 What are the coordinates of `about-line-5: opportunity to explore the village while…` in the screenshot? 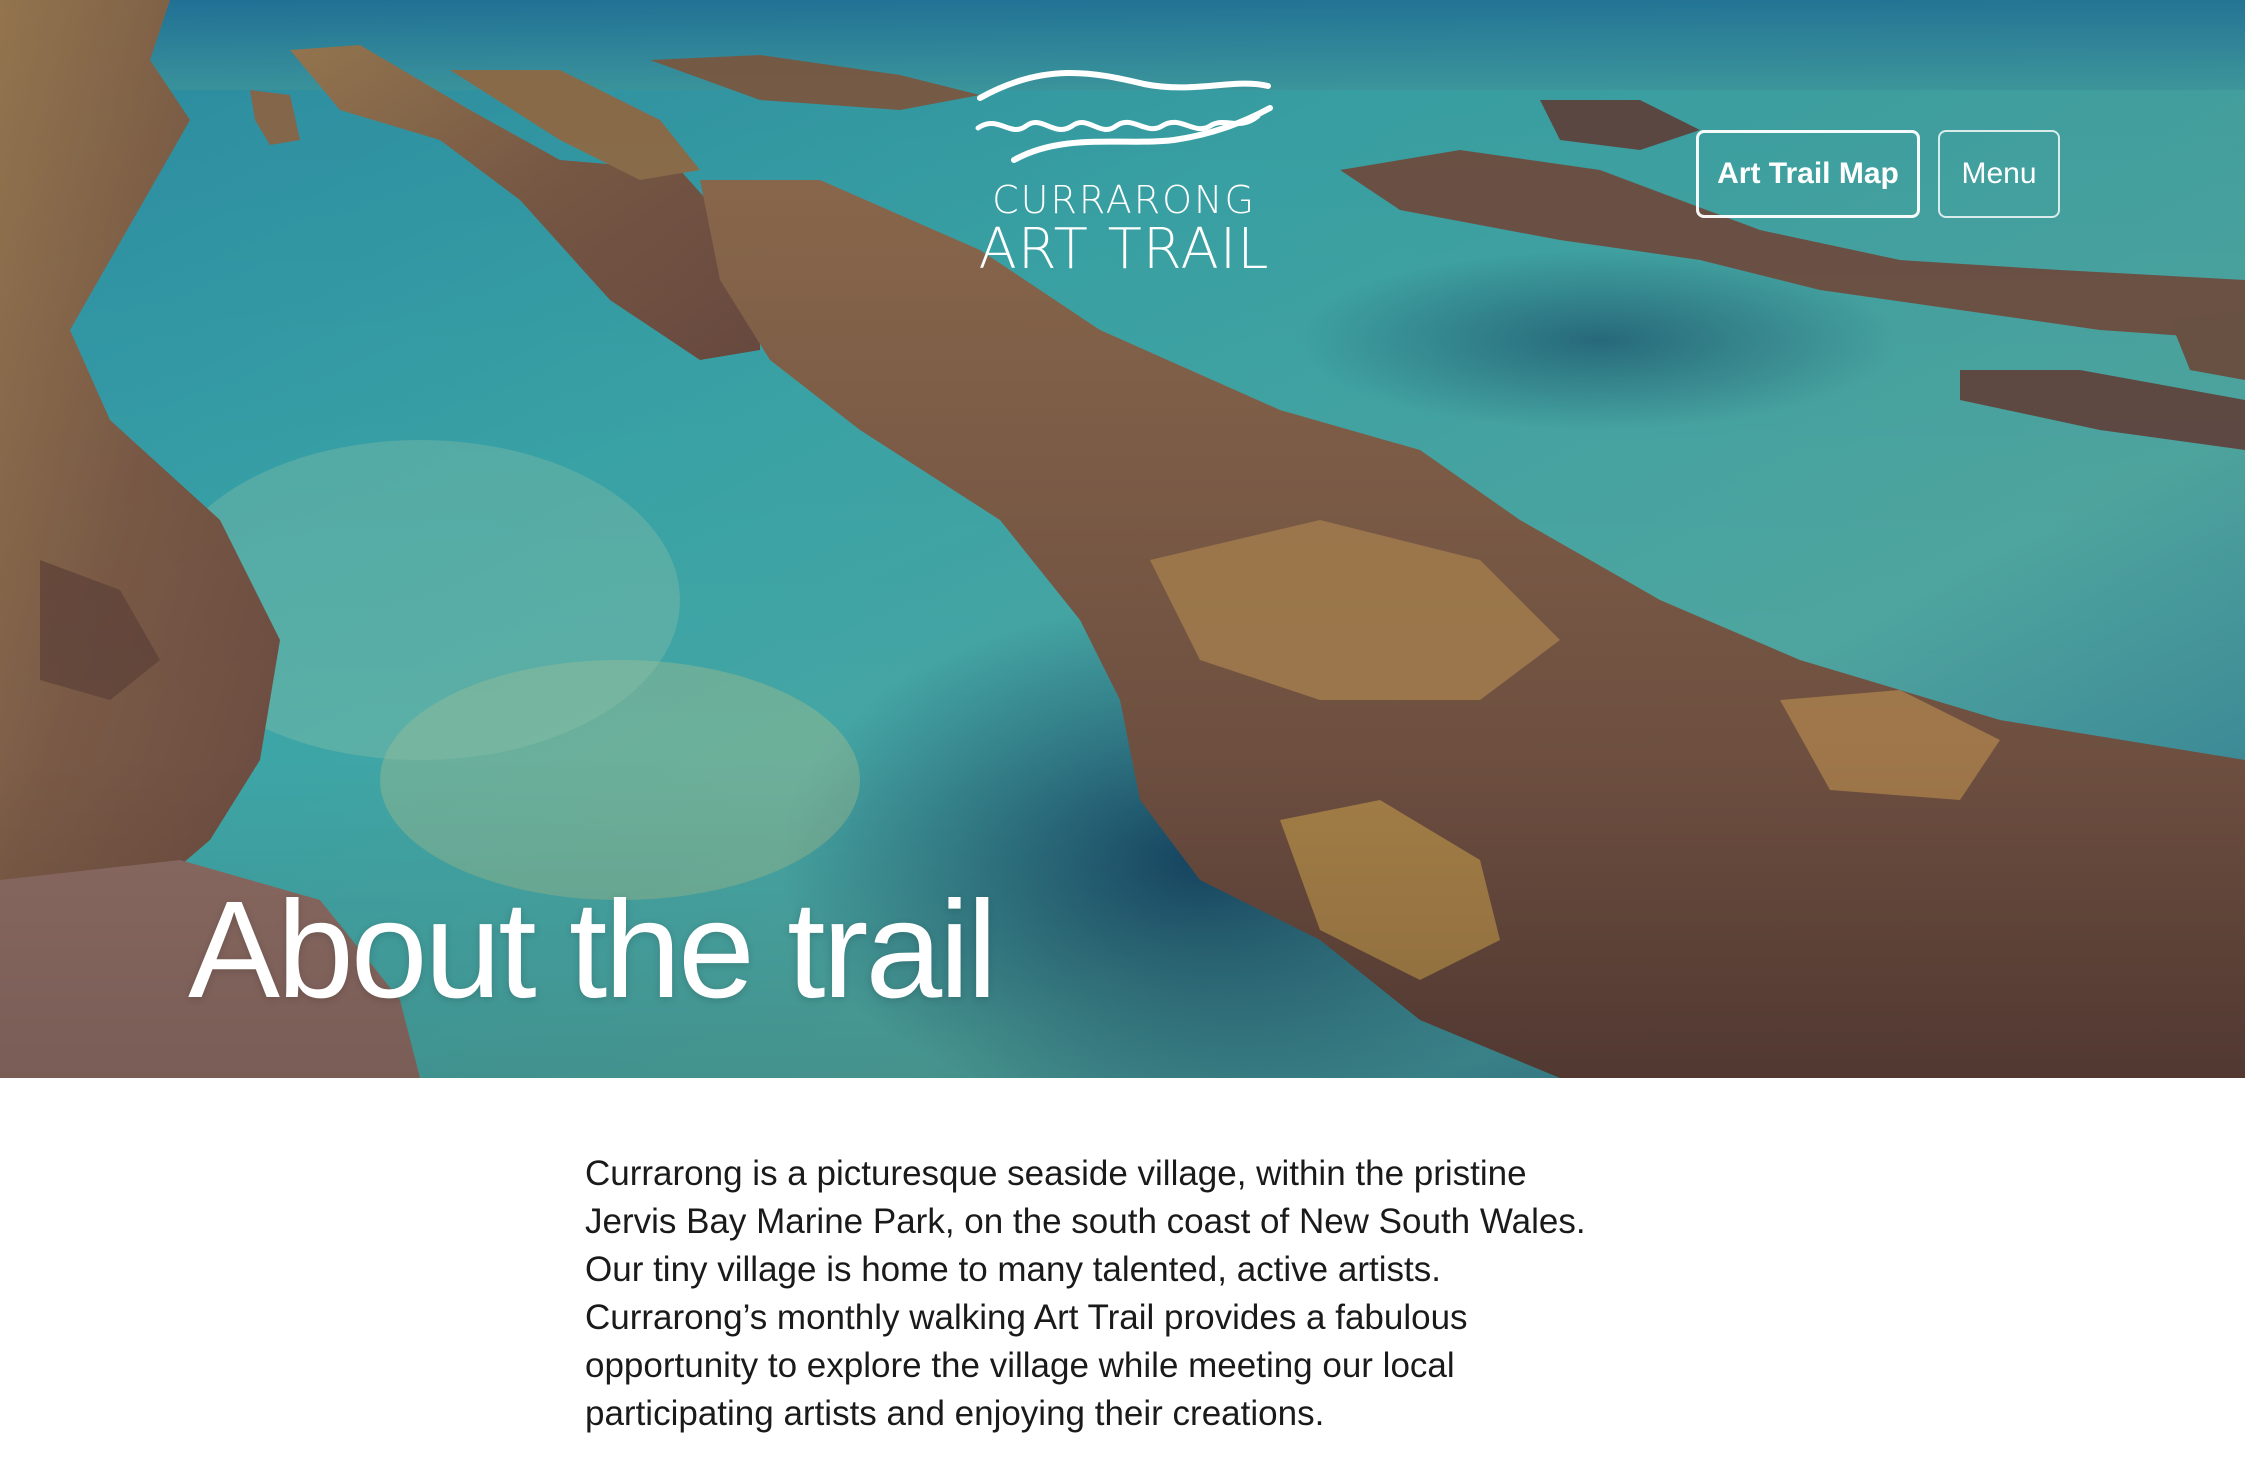 It's located at (1020, 1365).